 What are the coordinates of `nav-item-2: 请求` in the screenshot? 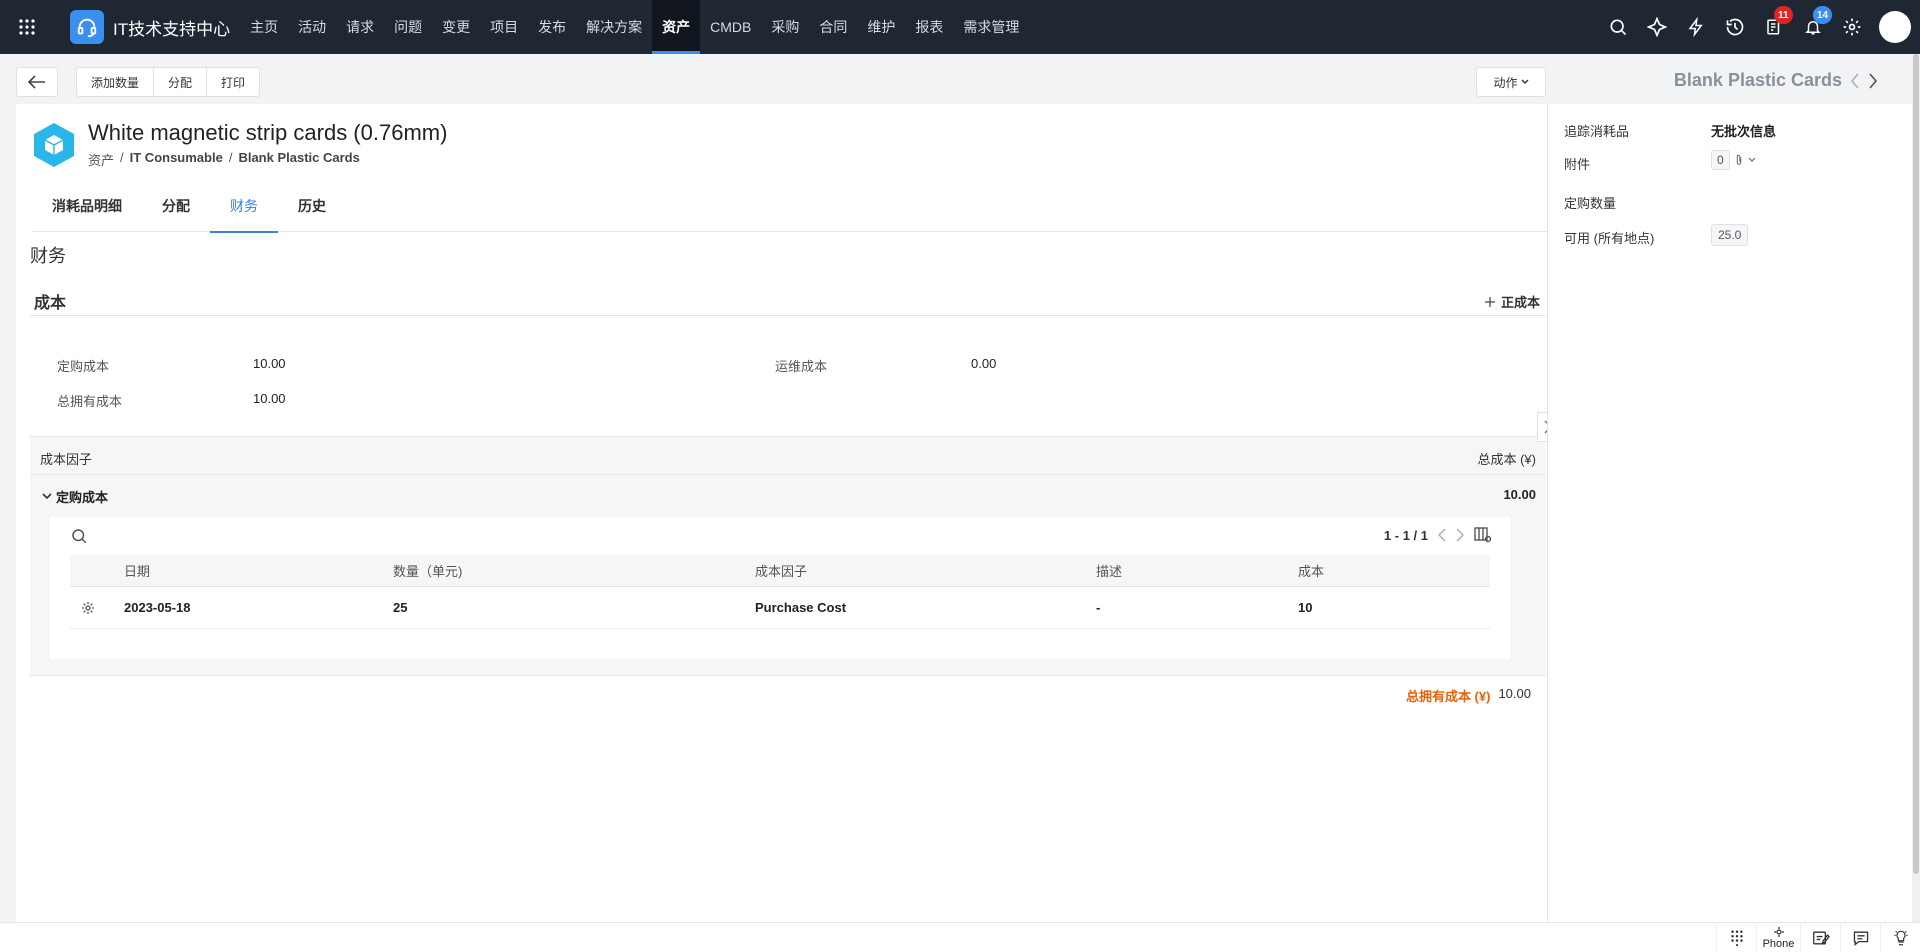 It's located at (360, 27).